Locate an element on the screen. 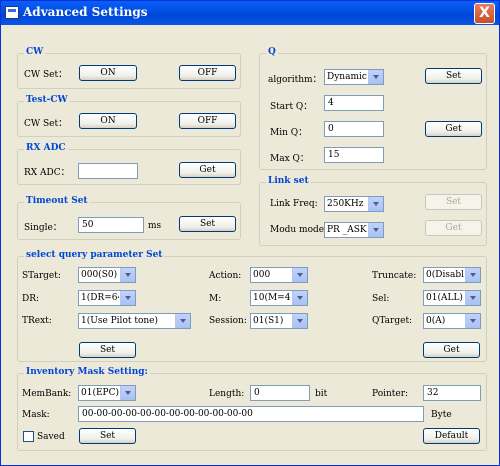  cw-group-title: CW is located at coordinates (35, 52).